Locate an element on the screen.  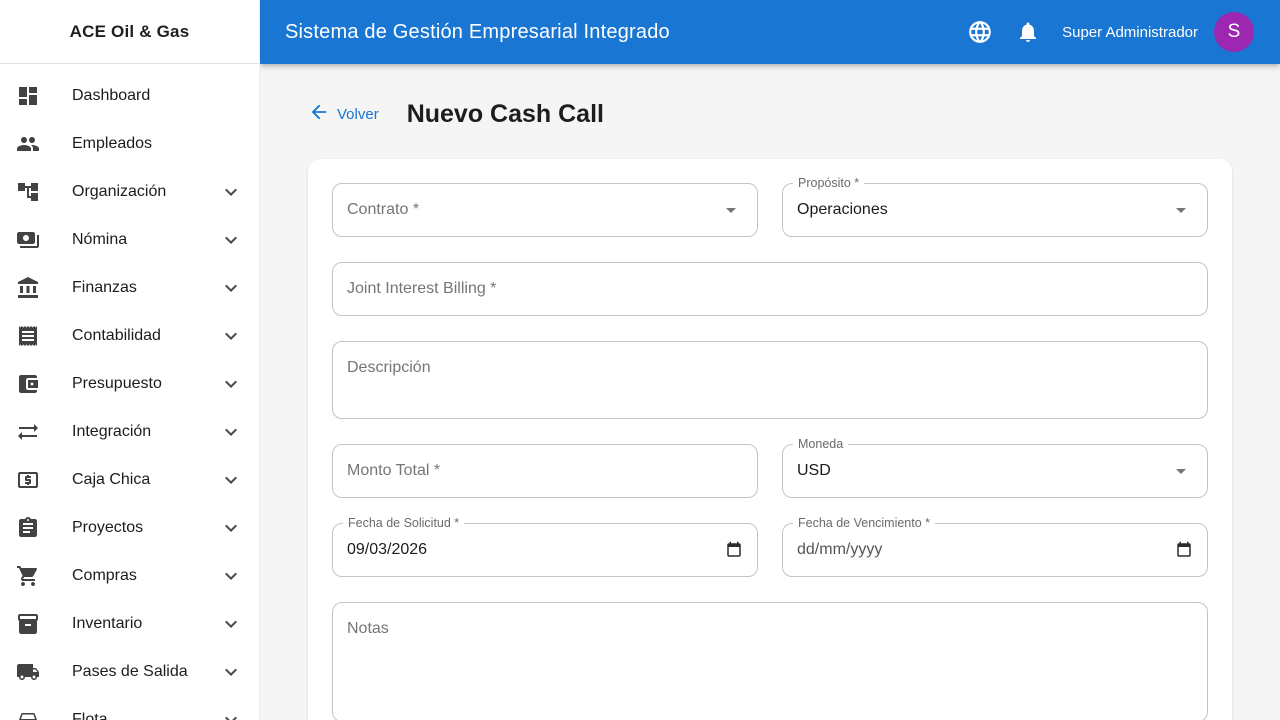
sidebar-item-compras: Compras is located at coordinates (129, 576).